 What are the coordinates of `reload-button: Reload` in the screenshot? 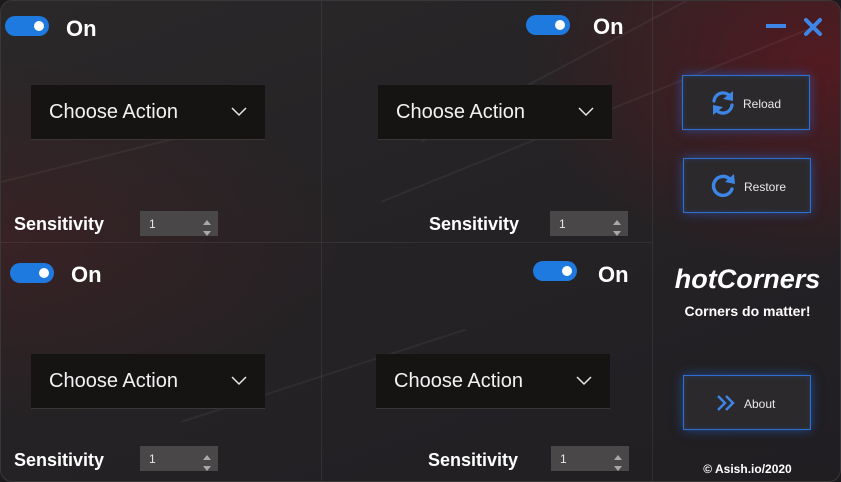 It's located at (746, 102).